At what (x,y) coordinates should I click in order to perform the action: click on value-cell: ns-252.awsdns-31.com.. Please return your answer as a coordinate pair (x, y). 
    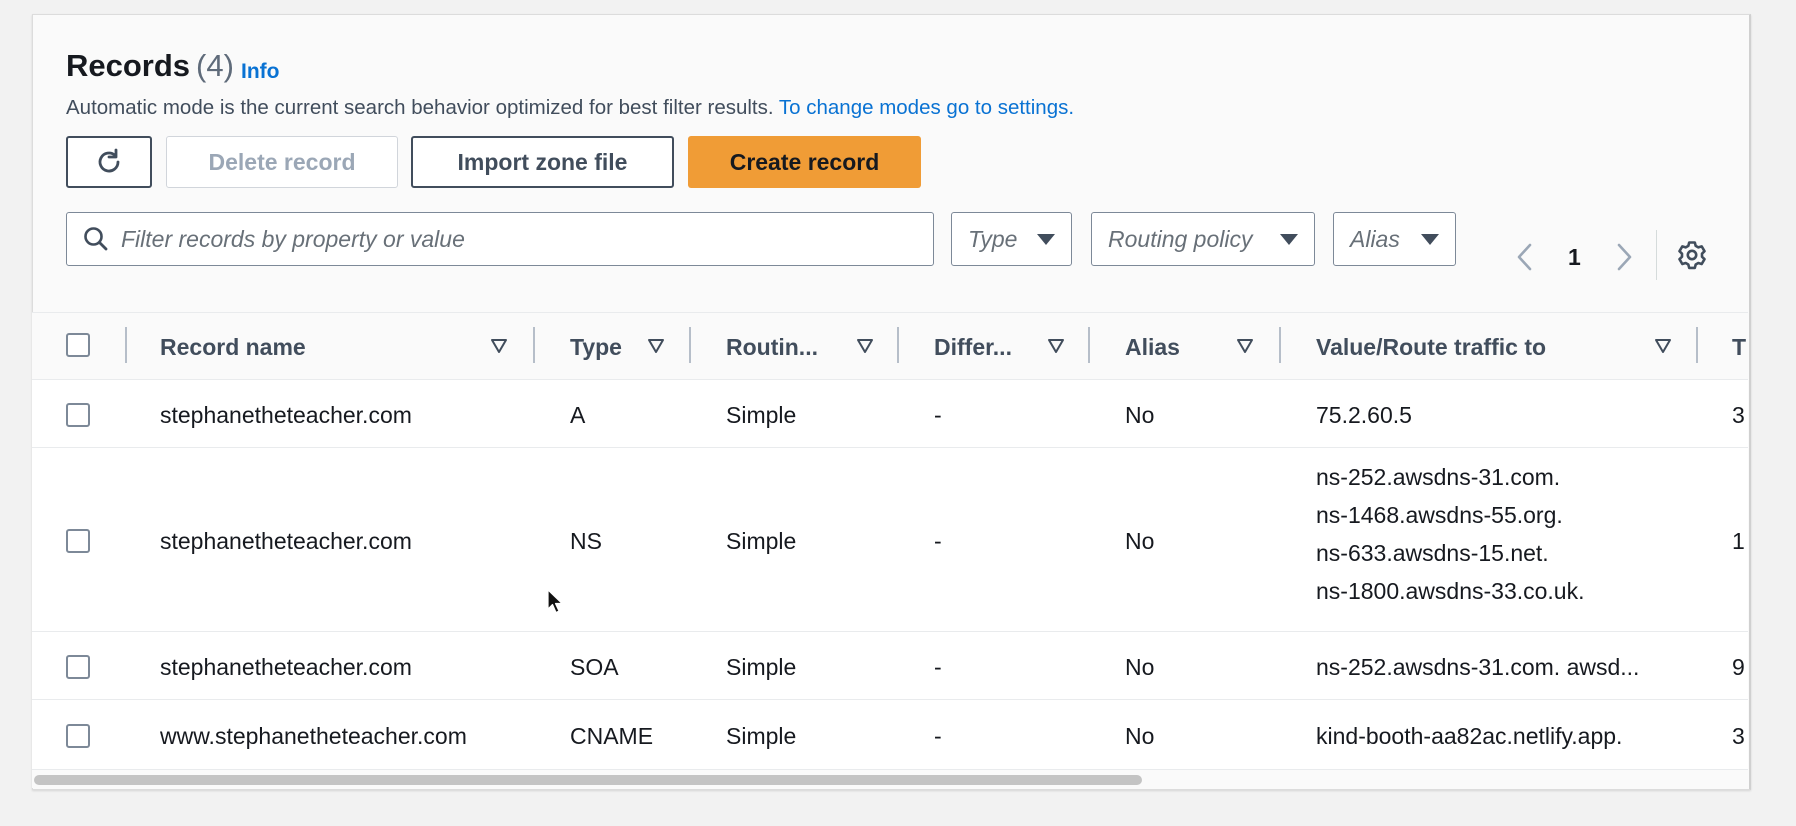
    Looking at the image, I should click on (1438, 477).